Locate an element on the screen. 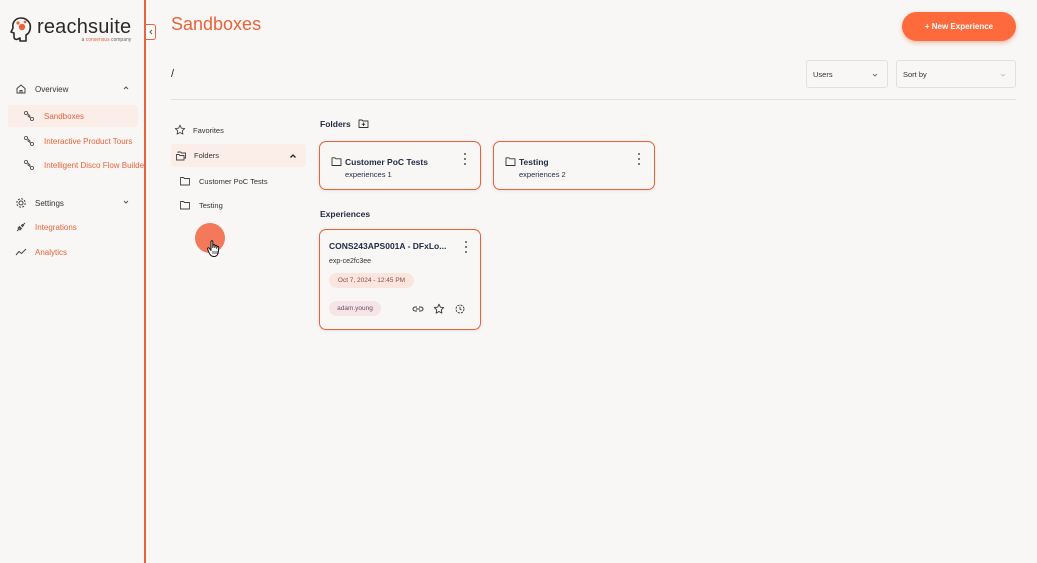 The width and height of the screenshot is (1037, 563). sidebar-item-label: Analytics is located at coordinates (51, 252).